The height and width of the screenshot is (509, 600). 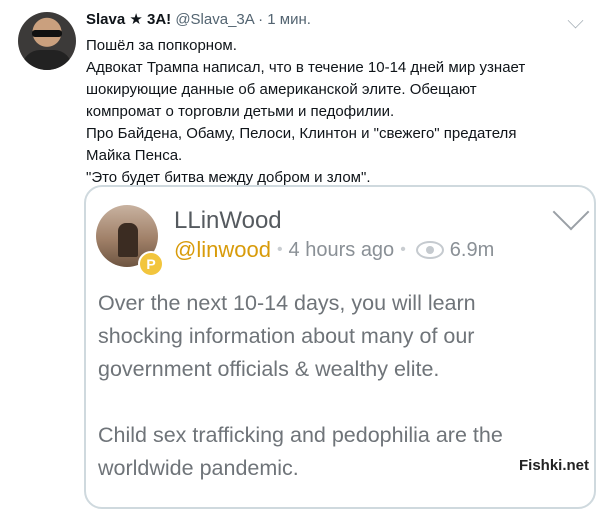 I want to click on author-avatar, so click(x=47, y=41).